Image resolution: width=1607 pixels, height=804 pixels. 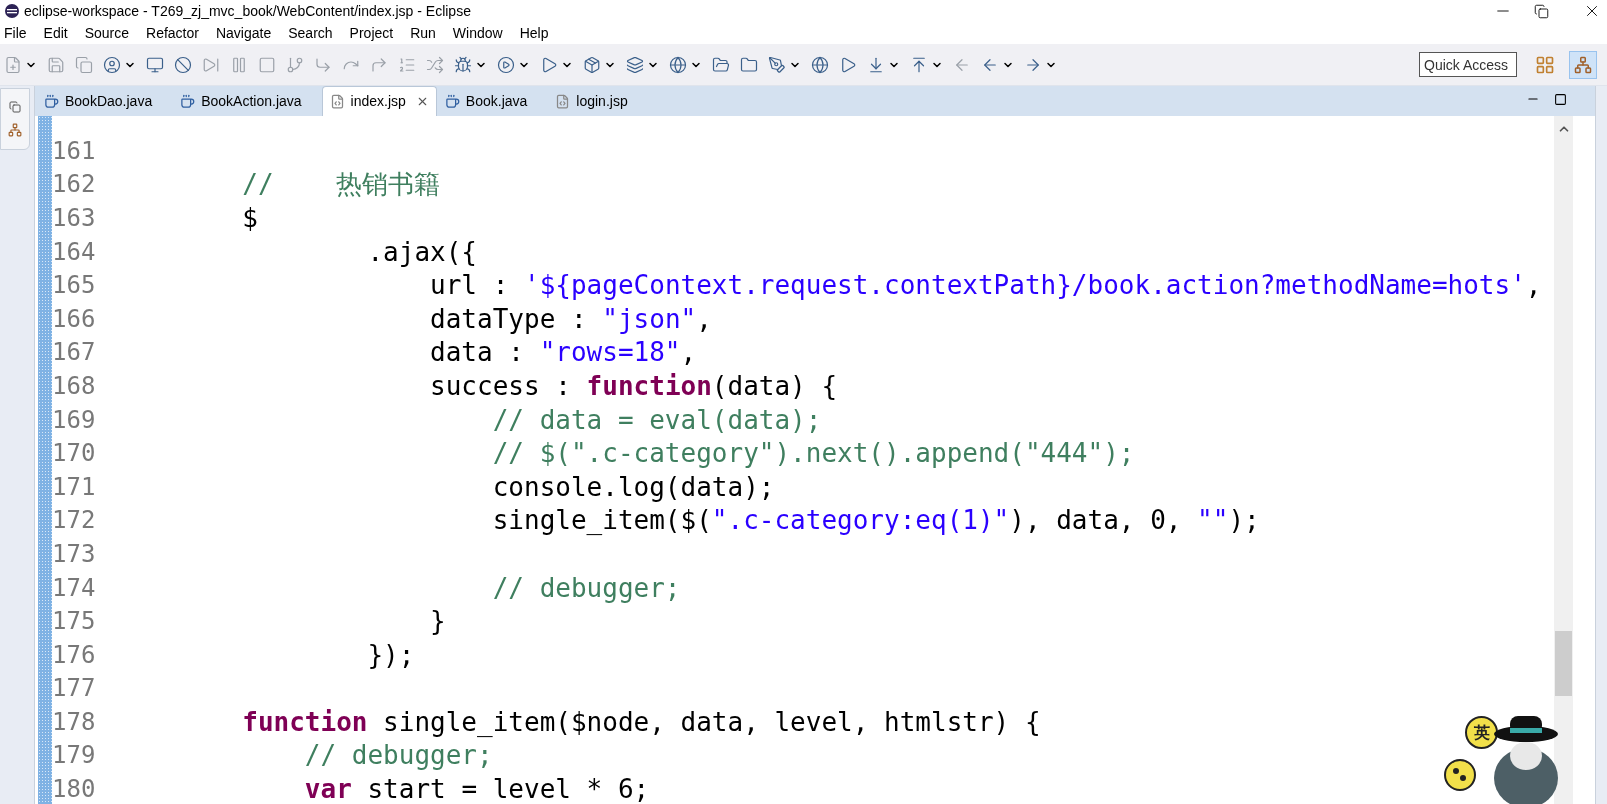 I want to click on line-number: 177, so click(x=74, y=688).